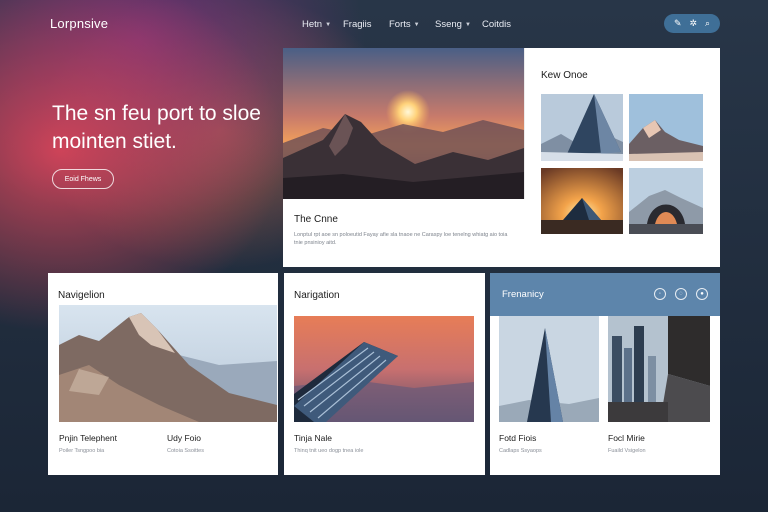 This screenshot has height=512, width=768. Describe the element at coordinates (497, 24) in the screenshot. I see `nav-label: Coitdis` at that location.